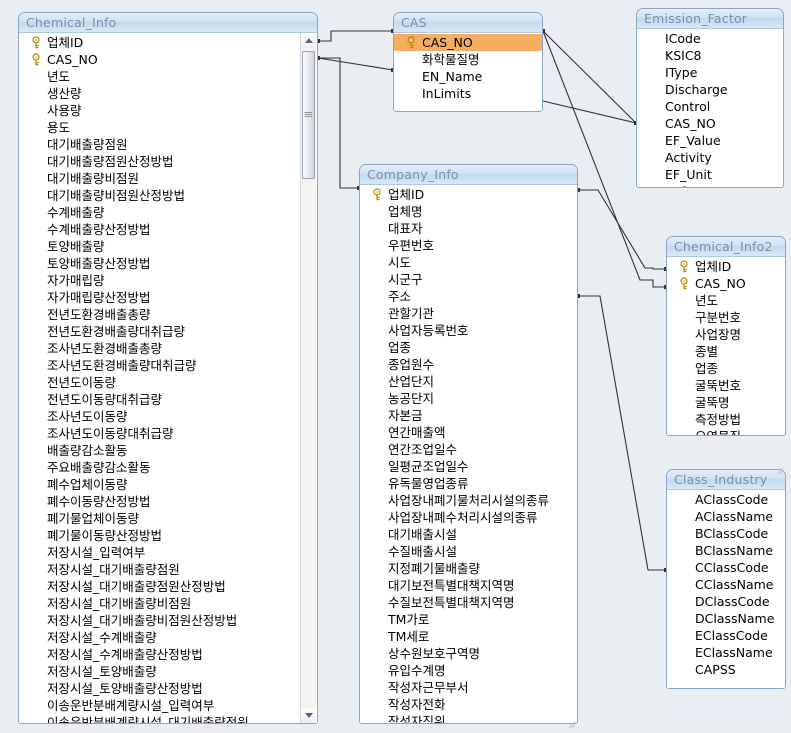 Image resolution: width=791 pixels, height=733 pixels. Describe the element at coordinates (159, 212) in the screenshot. I see `field-row: 수계배출량` at that location.